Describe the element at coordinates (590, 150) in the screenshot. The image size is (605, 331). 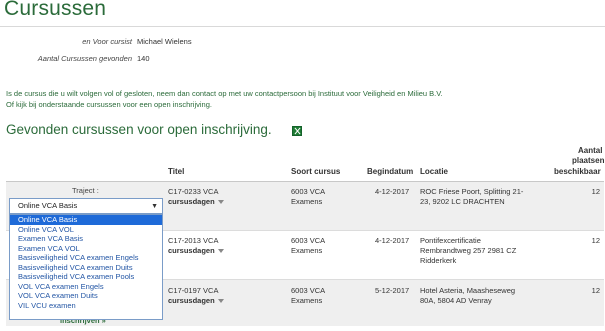
I see `header-plaatsen-1: Aantal` at that location.